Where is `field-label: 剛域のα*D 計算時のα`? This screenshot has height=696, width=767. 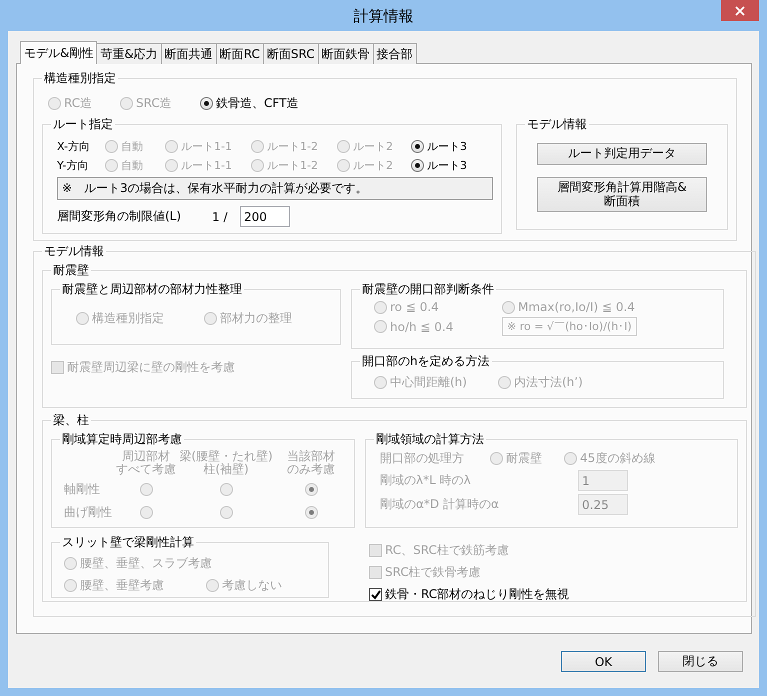
field-label: 剛域のα*D 計算時のα is located at coordinates (440, 504).